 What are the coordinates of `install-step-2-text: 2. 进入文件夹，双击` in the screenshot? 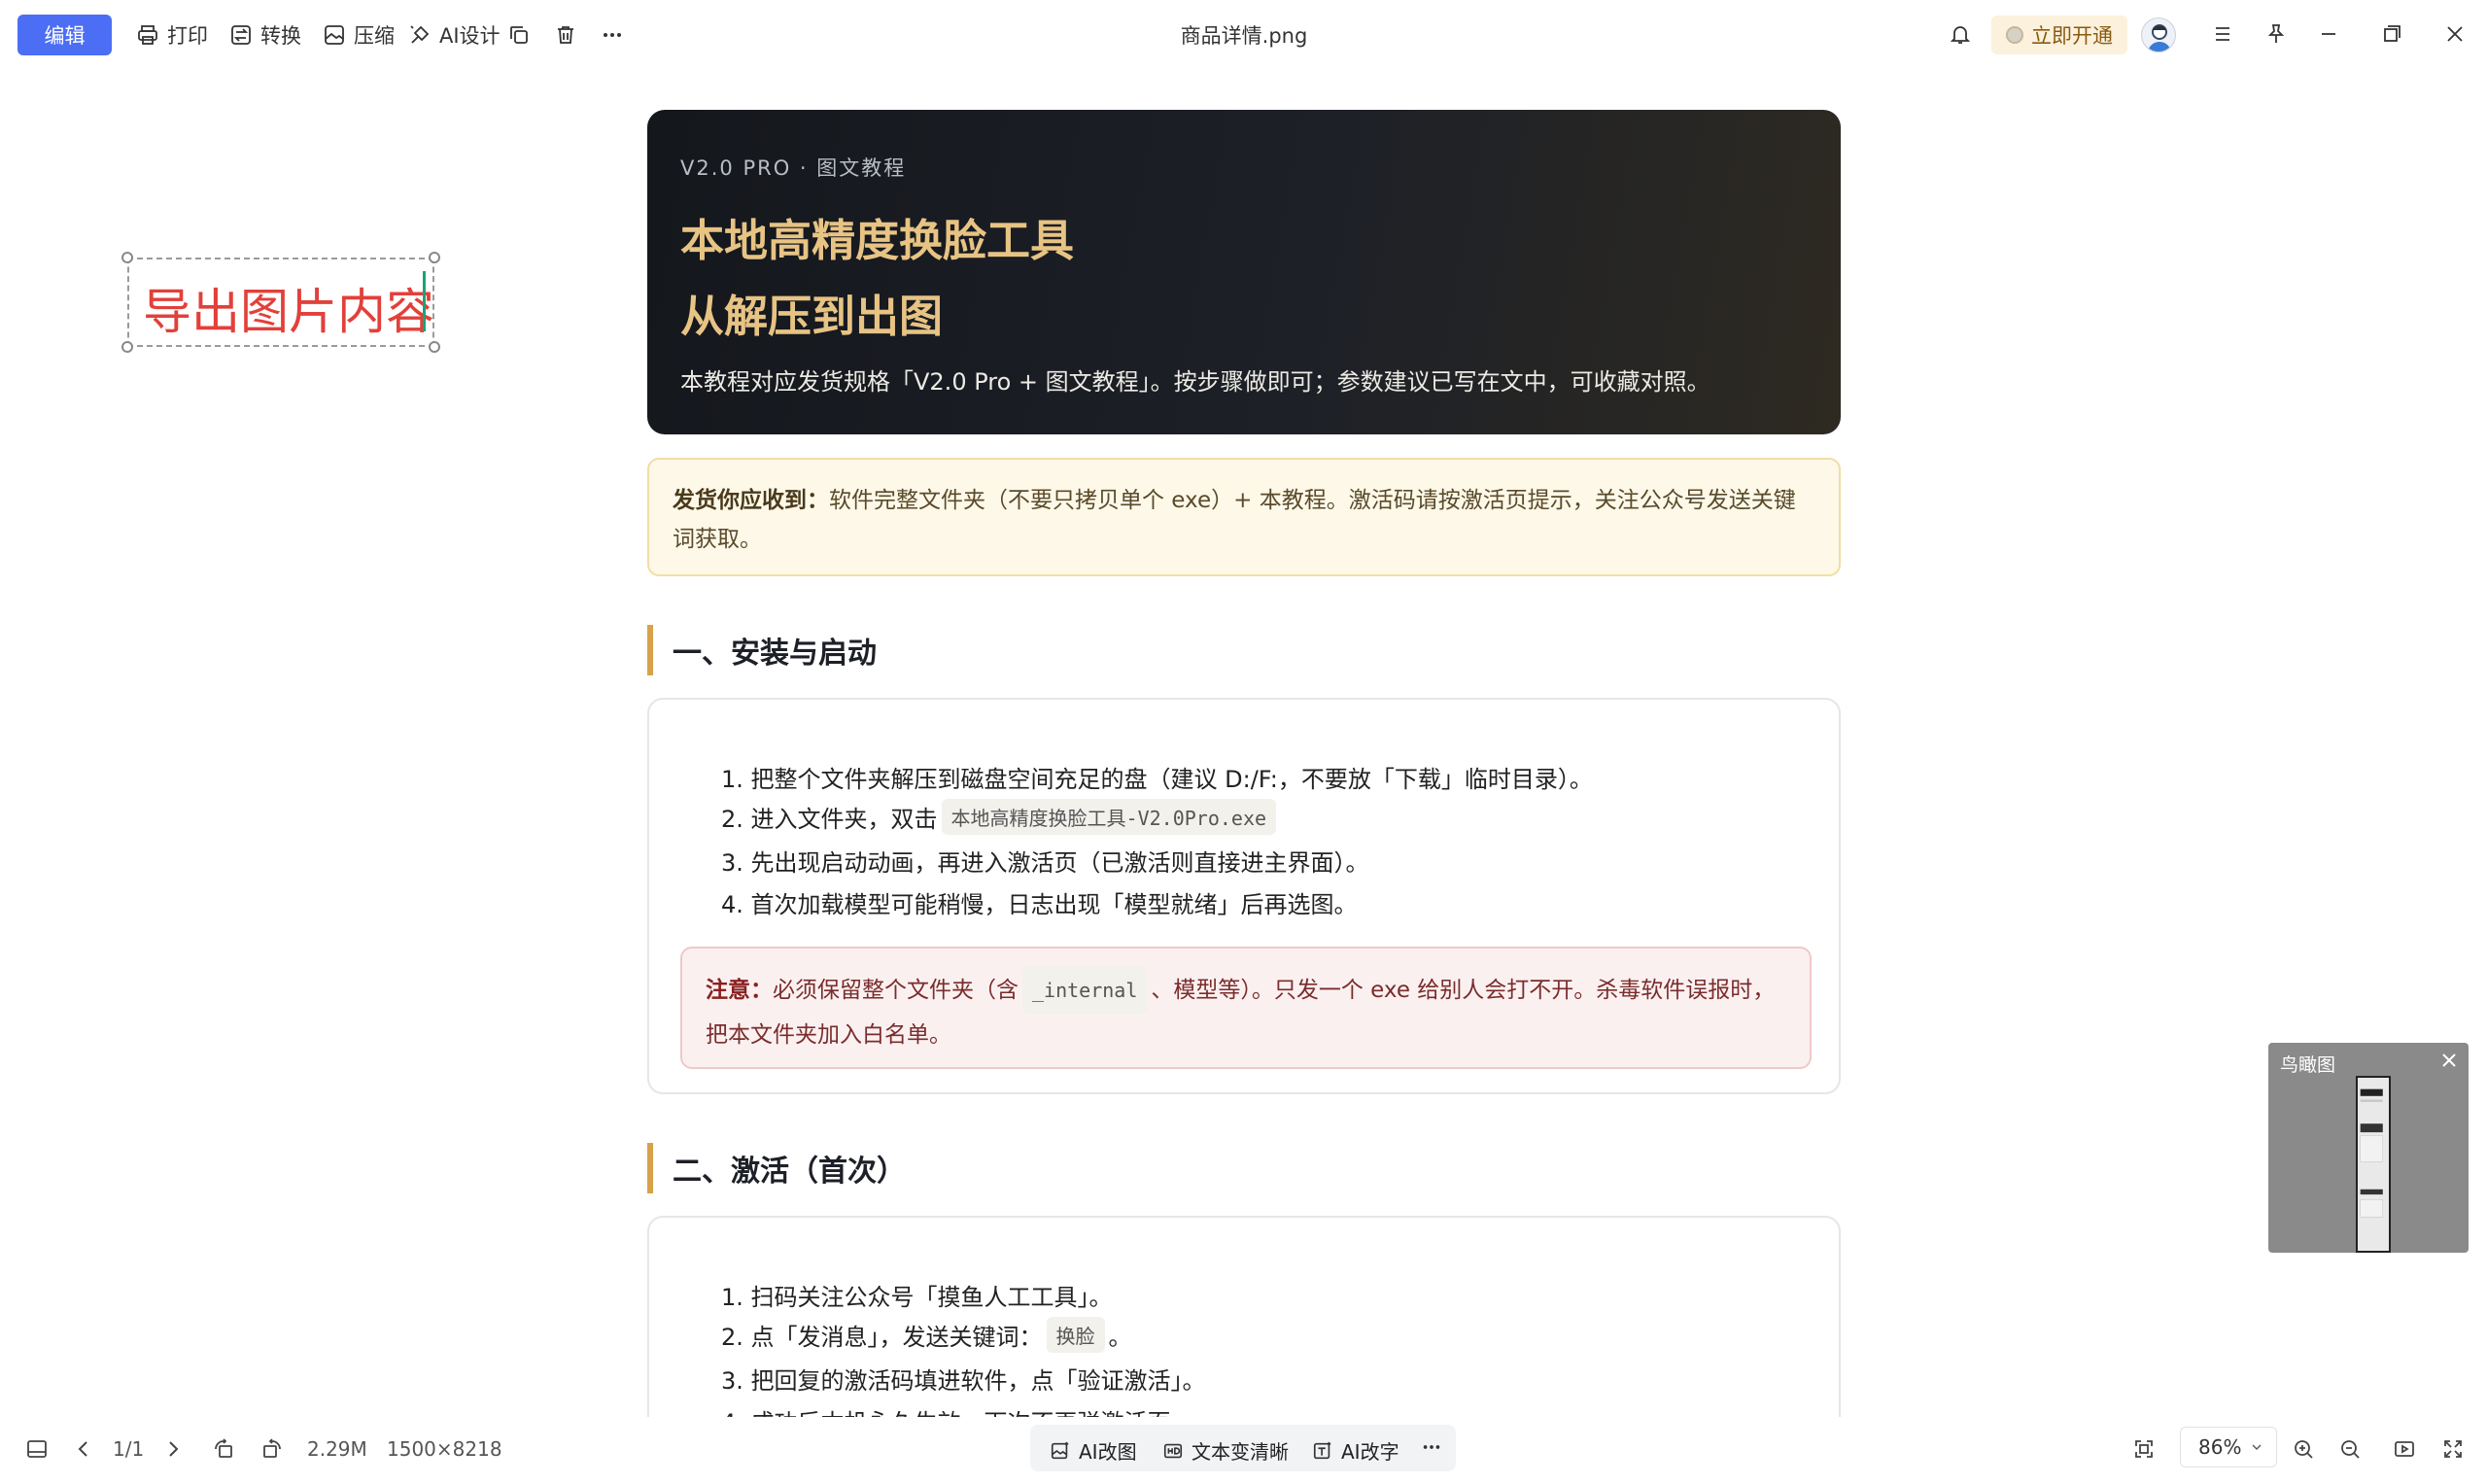 It's located at (829, 819).